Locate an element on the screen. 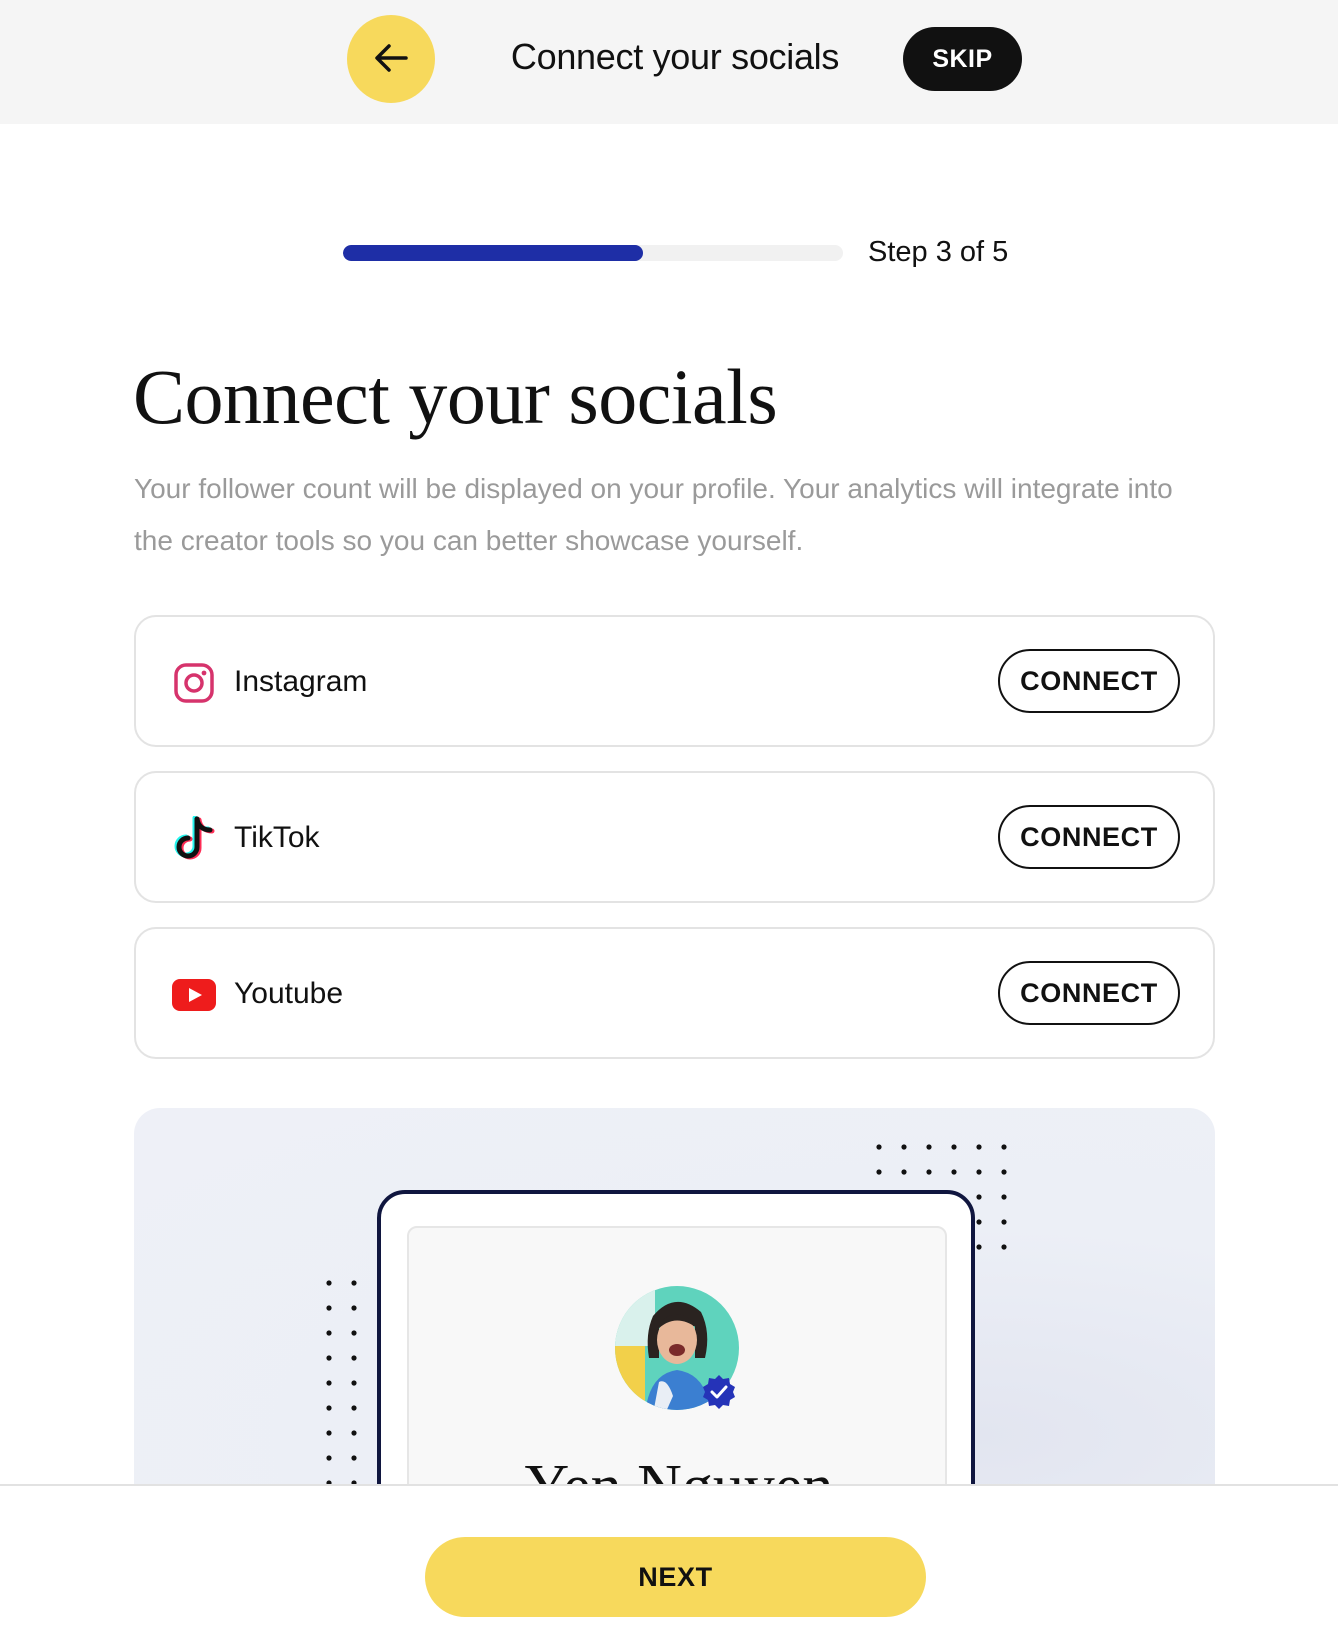  instagram-icon is located at coordinates (194, 683).